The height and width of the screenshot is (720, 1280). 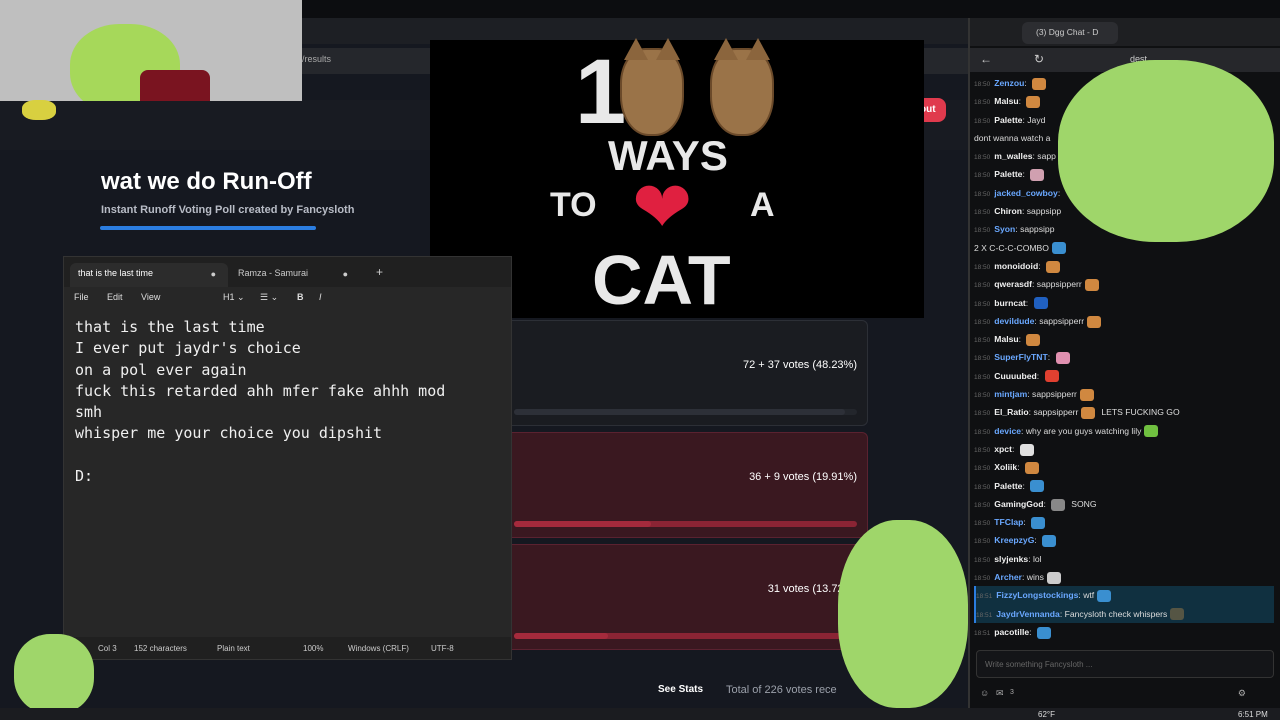 I want to click on message-text: why are you guys watching lily, so click(x=1083, y=430).